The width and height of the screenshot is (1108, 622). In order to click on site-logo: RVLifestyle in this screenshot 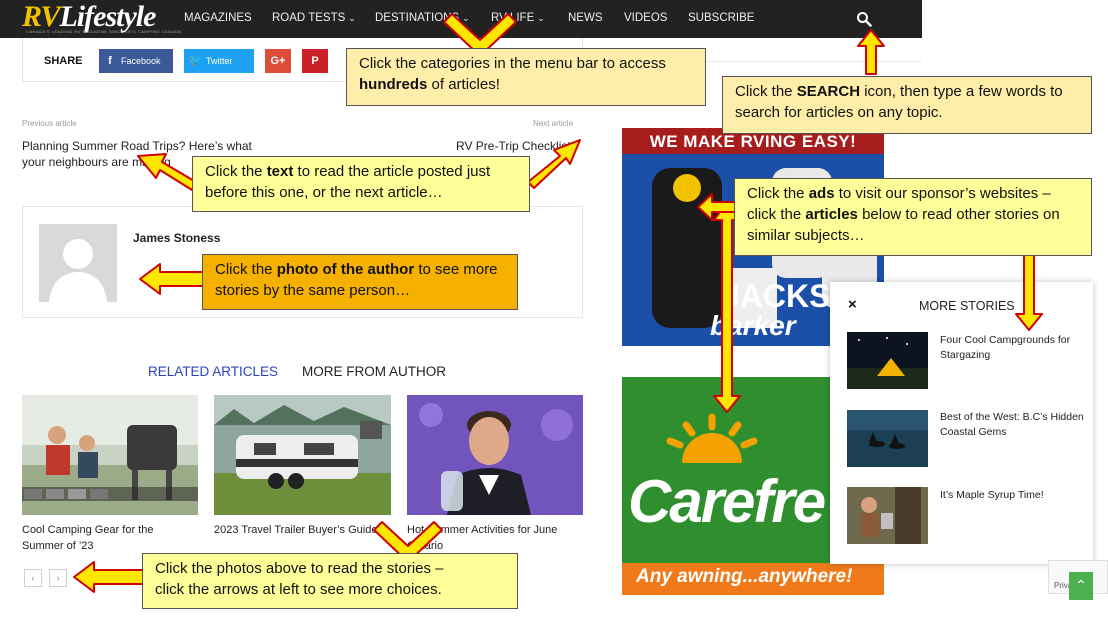, I will do `click(89, 17)`.